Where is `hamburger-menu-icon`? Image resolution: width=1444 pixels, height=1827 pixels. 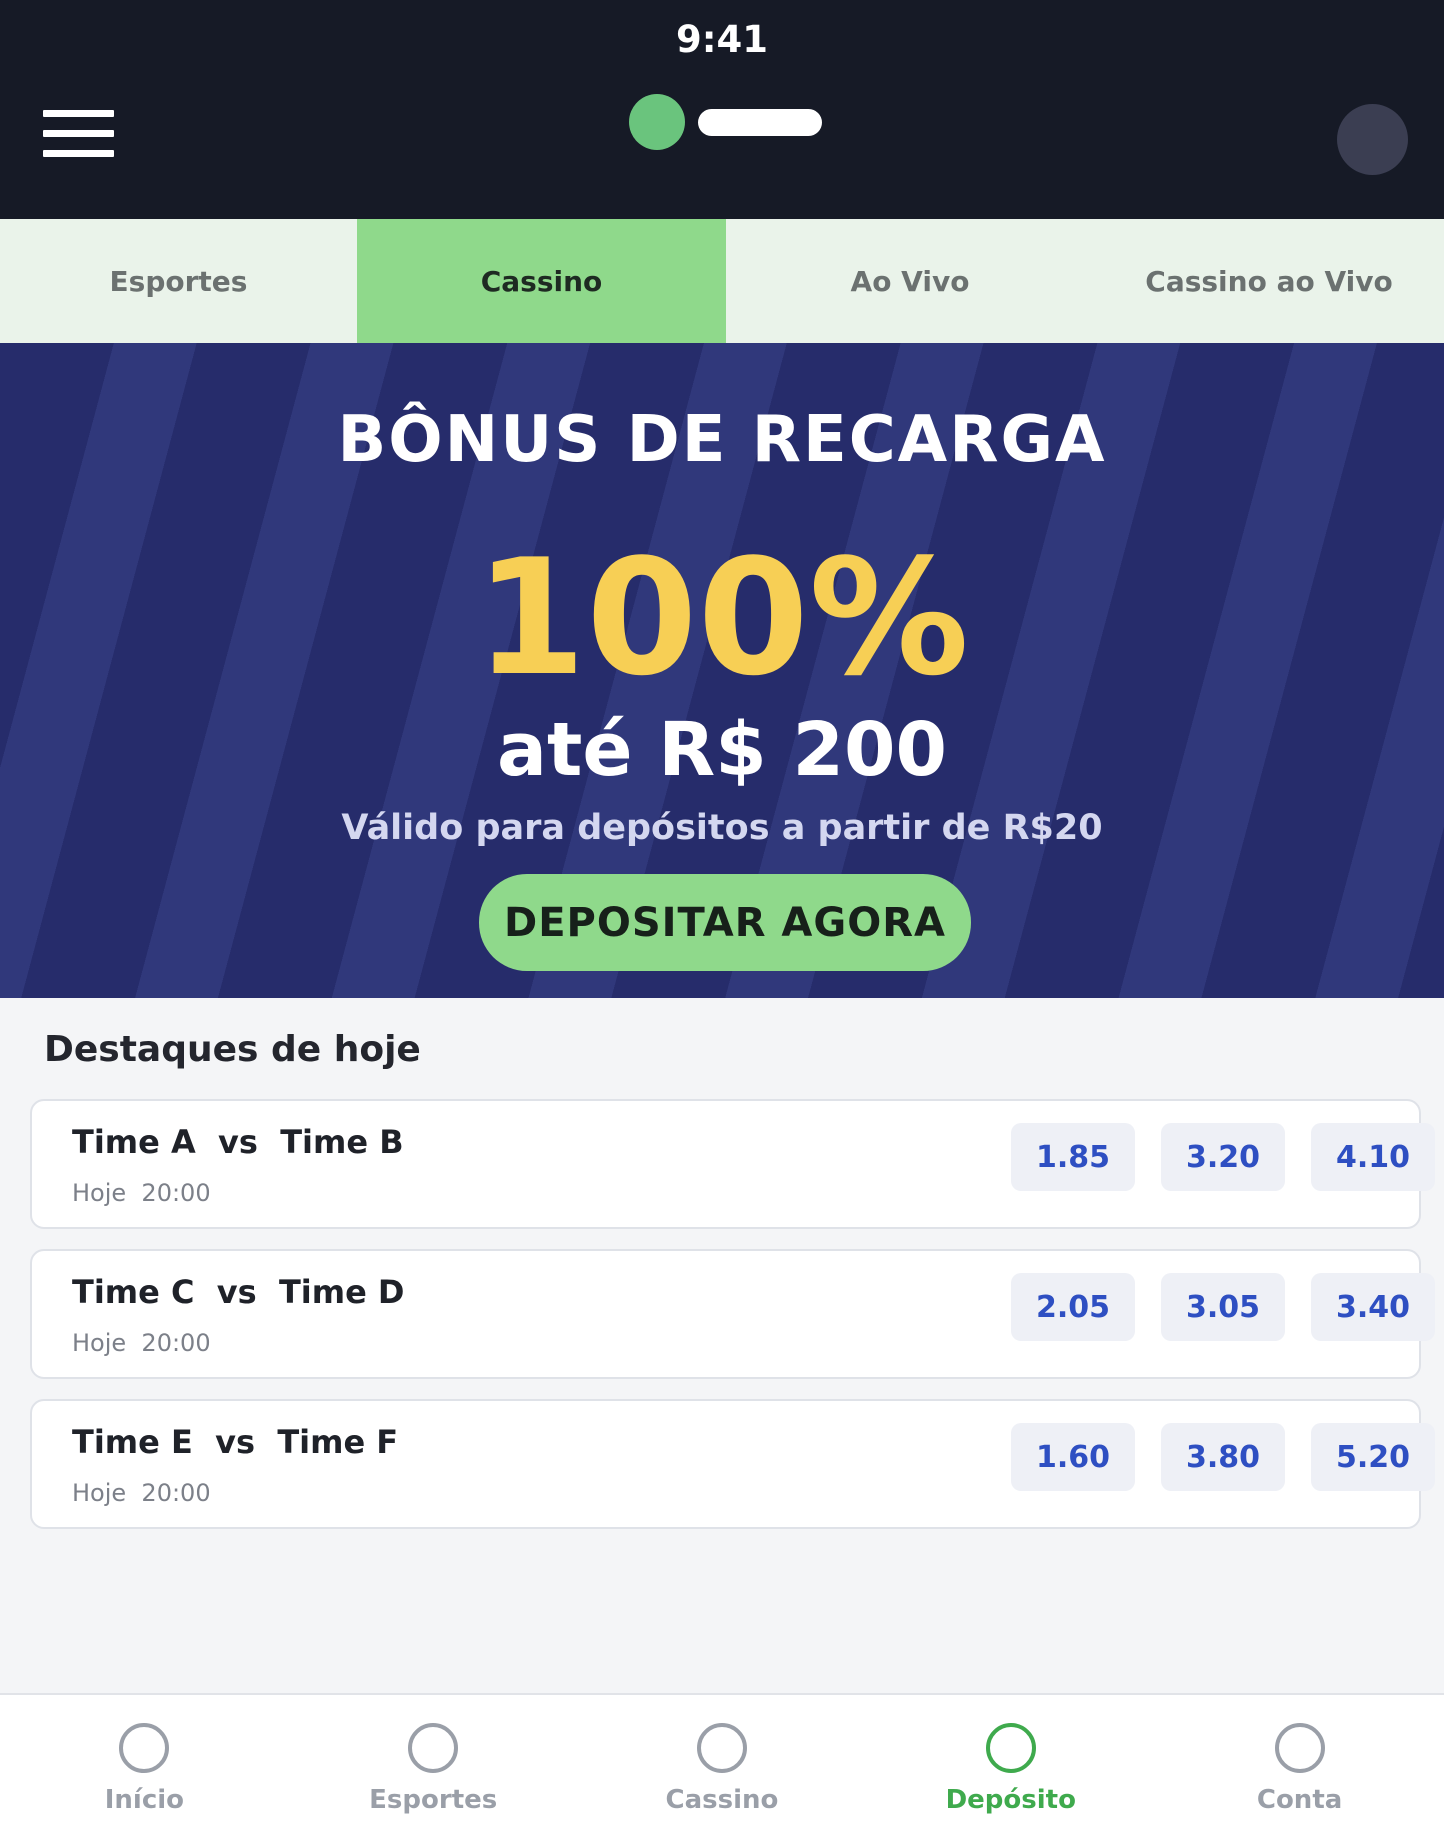 hamburger-menu-icon is located at coordinates (78, 135).